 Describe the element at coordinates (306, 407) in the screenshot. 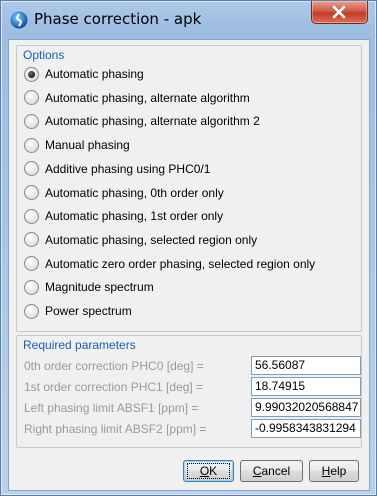

I see `parameter-input: 9.99032020568847` at that location.